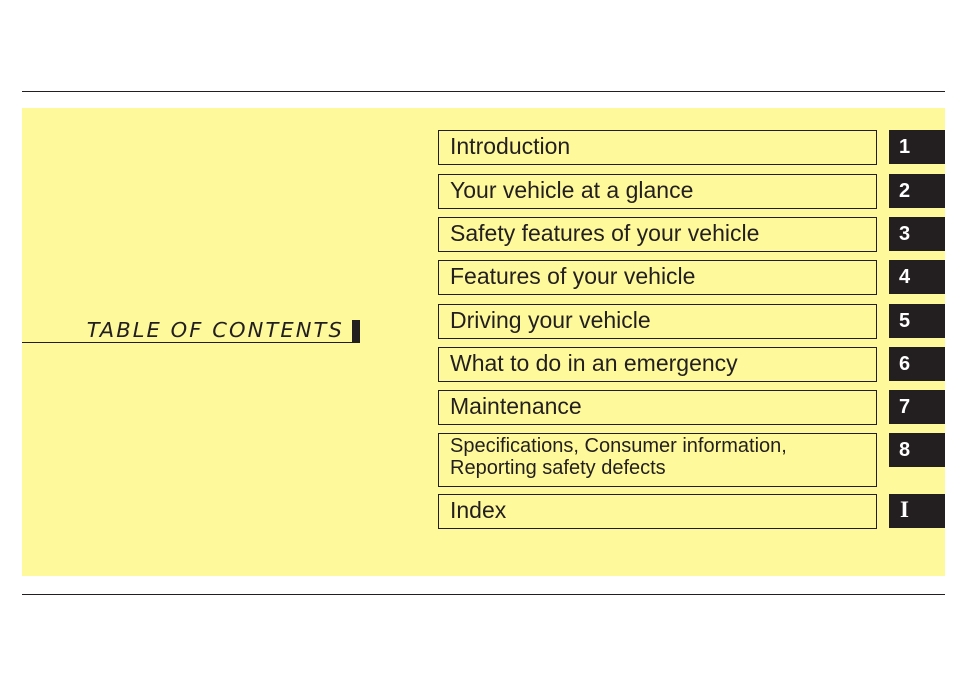  I want to click on chapter-tab-4: 4, so click(917, 277).